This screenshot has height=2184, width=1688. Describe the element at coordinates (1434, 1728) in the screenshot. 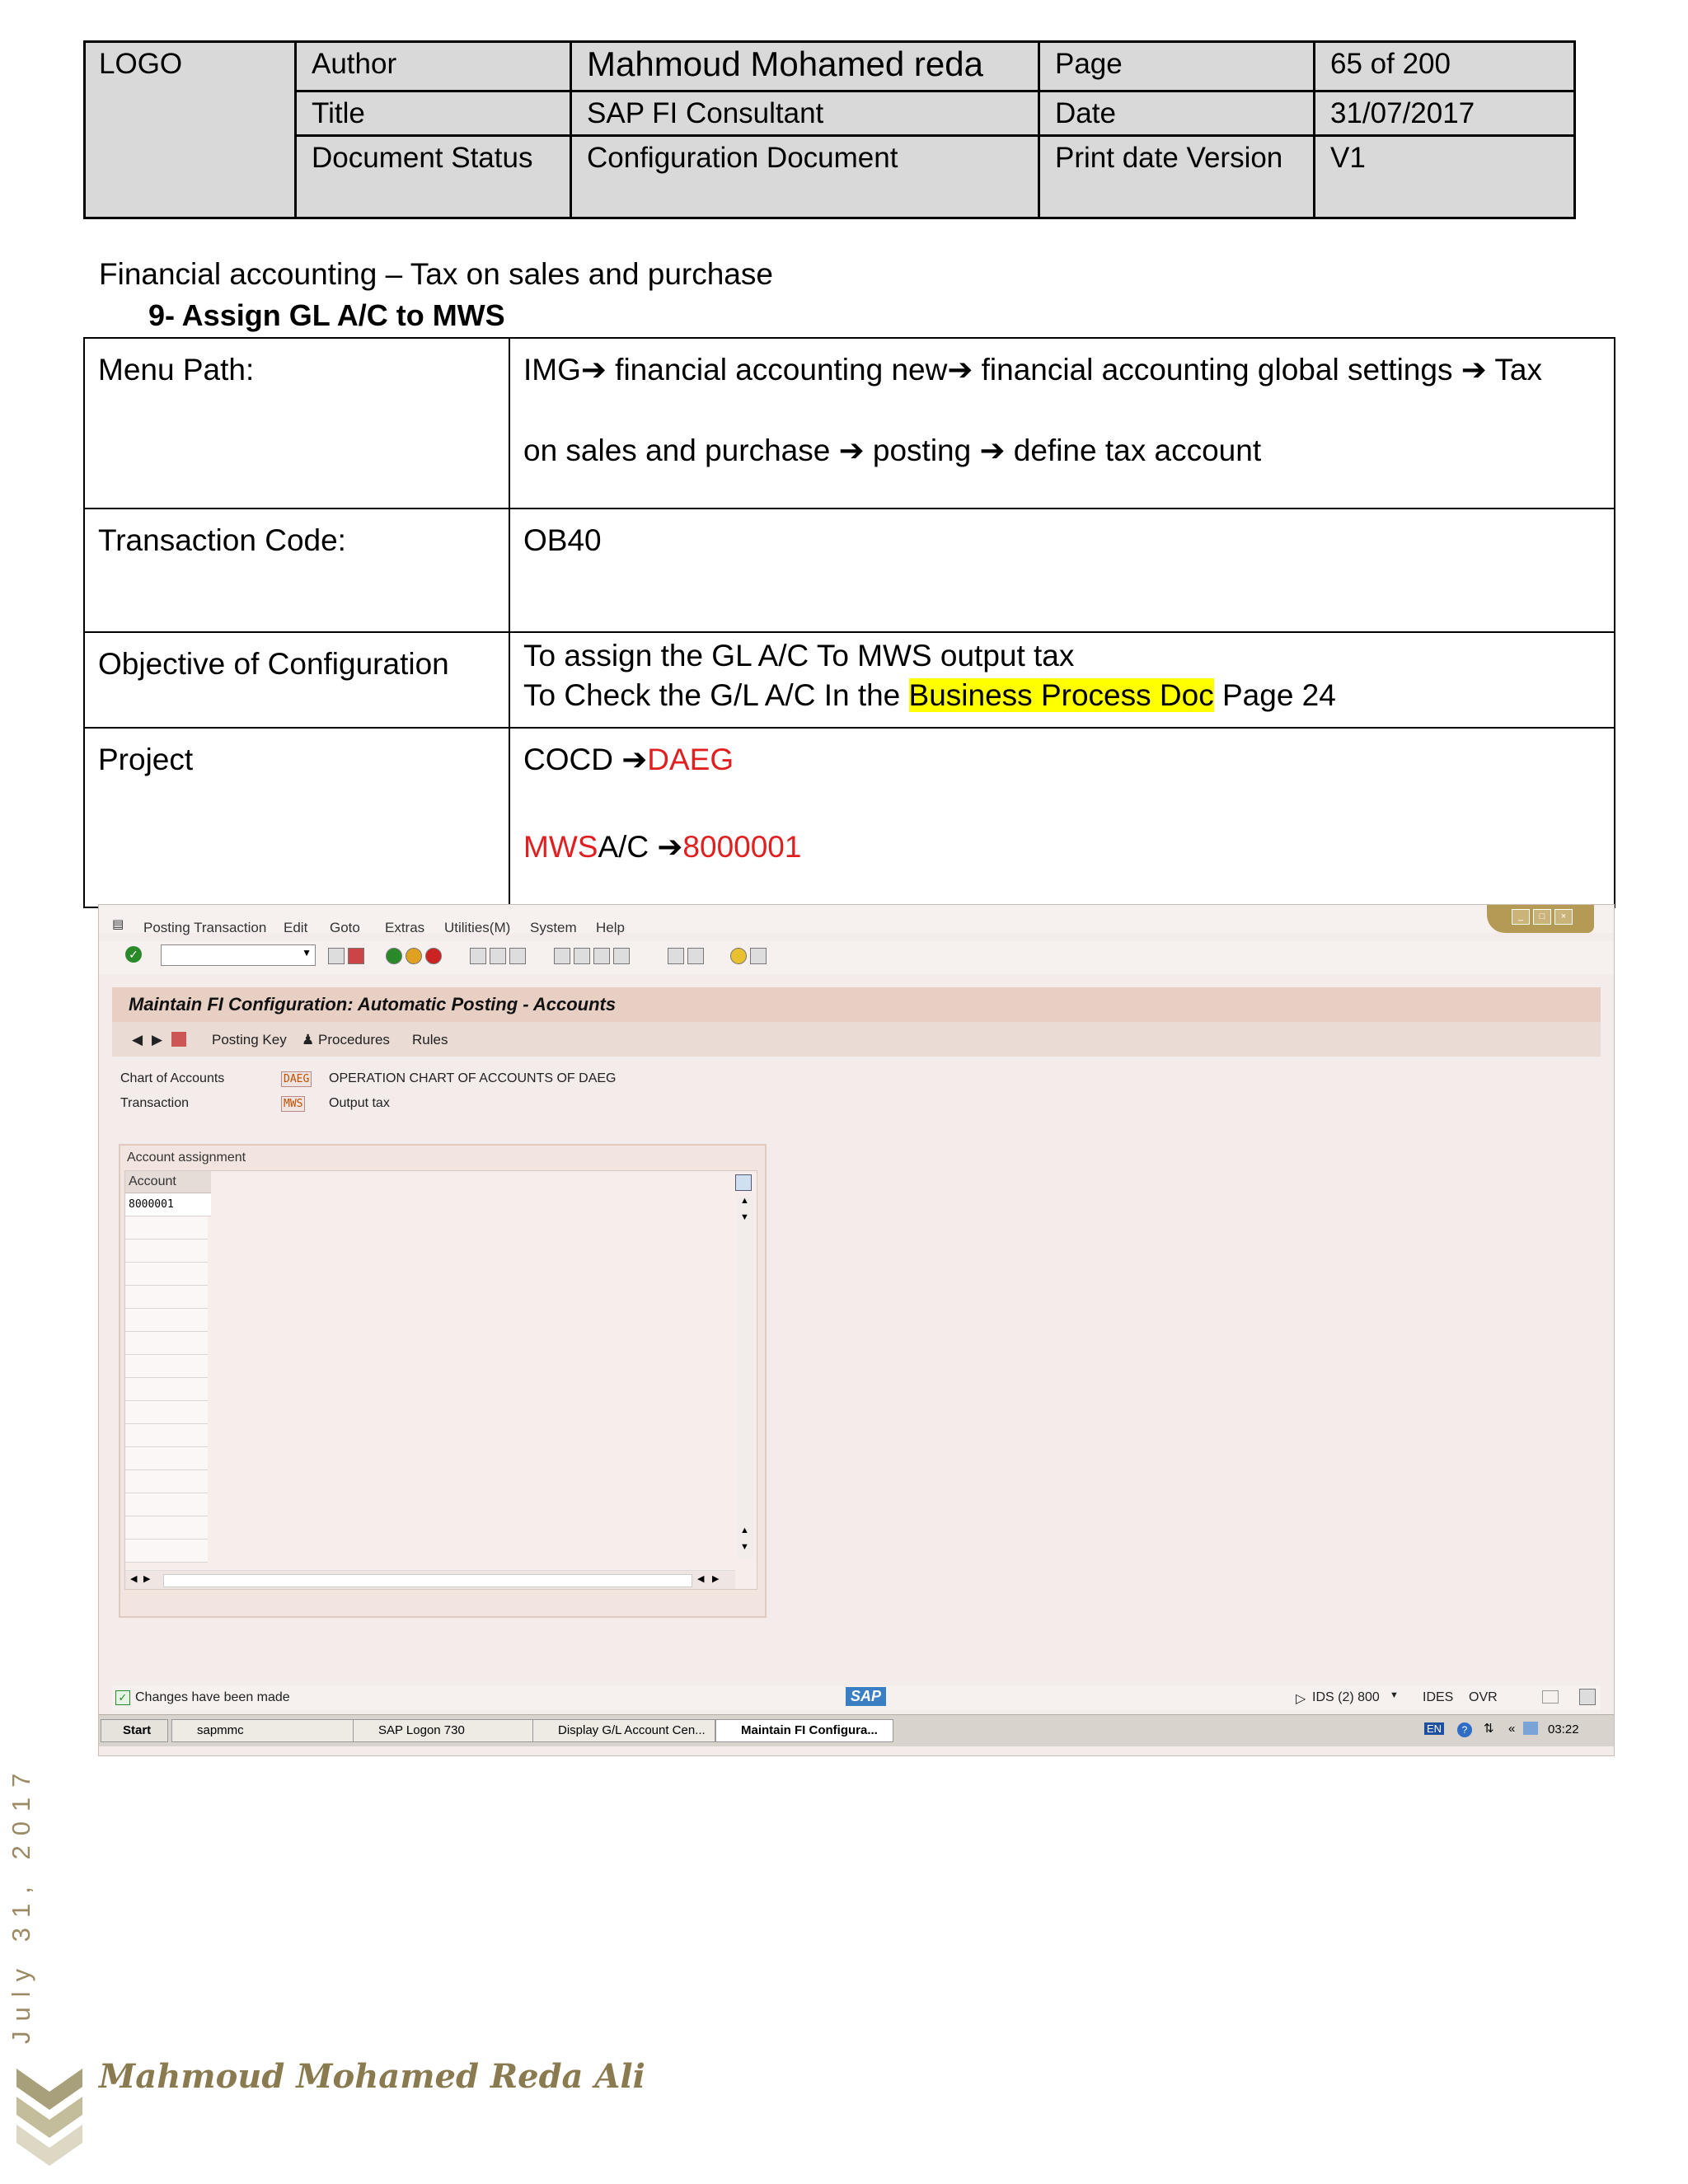

I see `language-indicator: EN` at that location.